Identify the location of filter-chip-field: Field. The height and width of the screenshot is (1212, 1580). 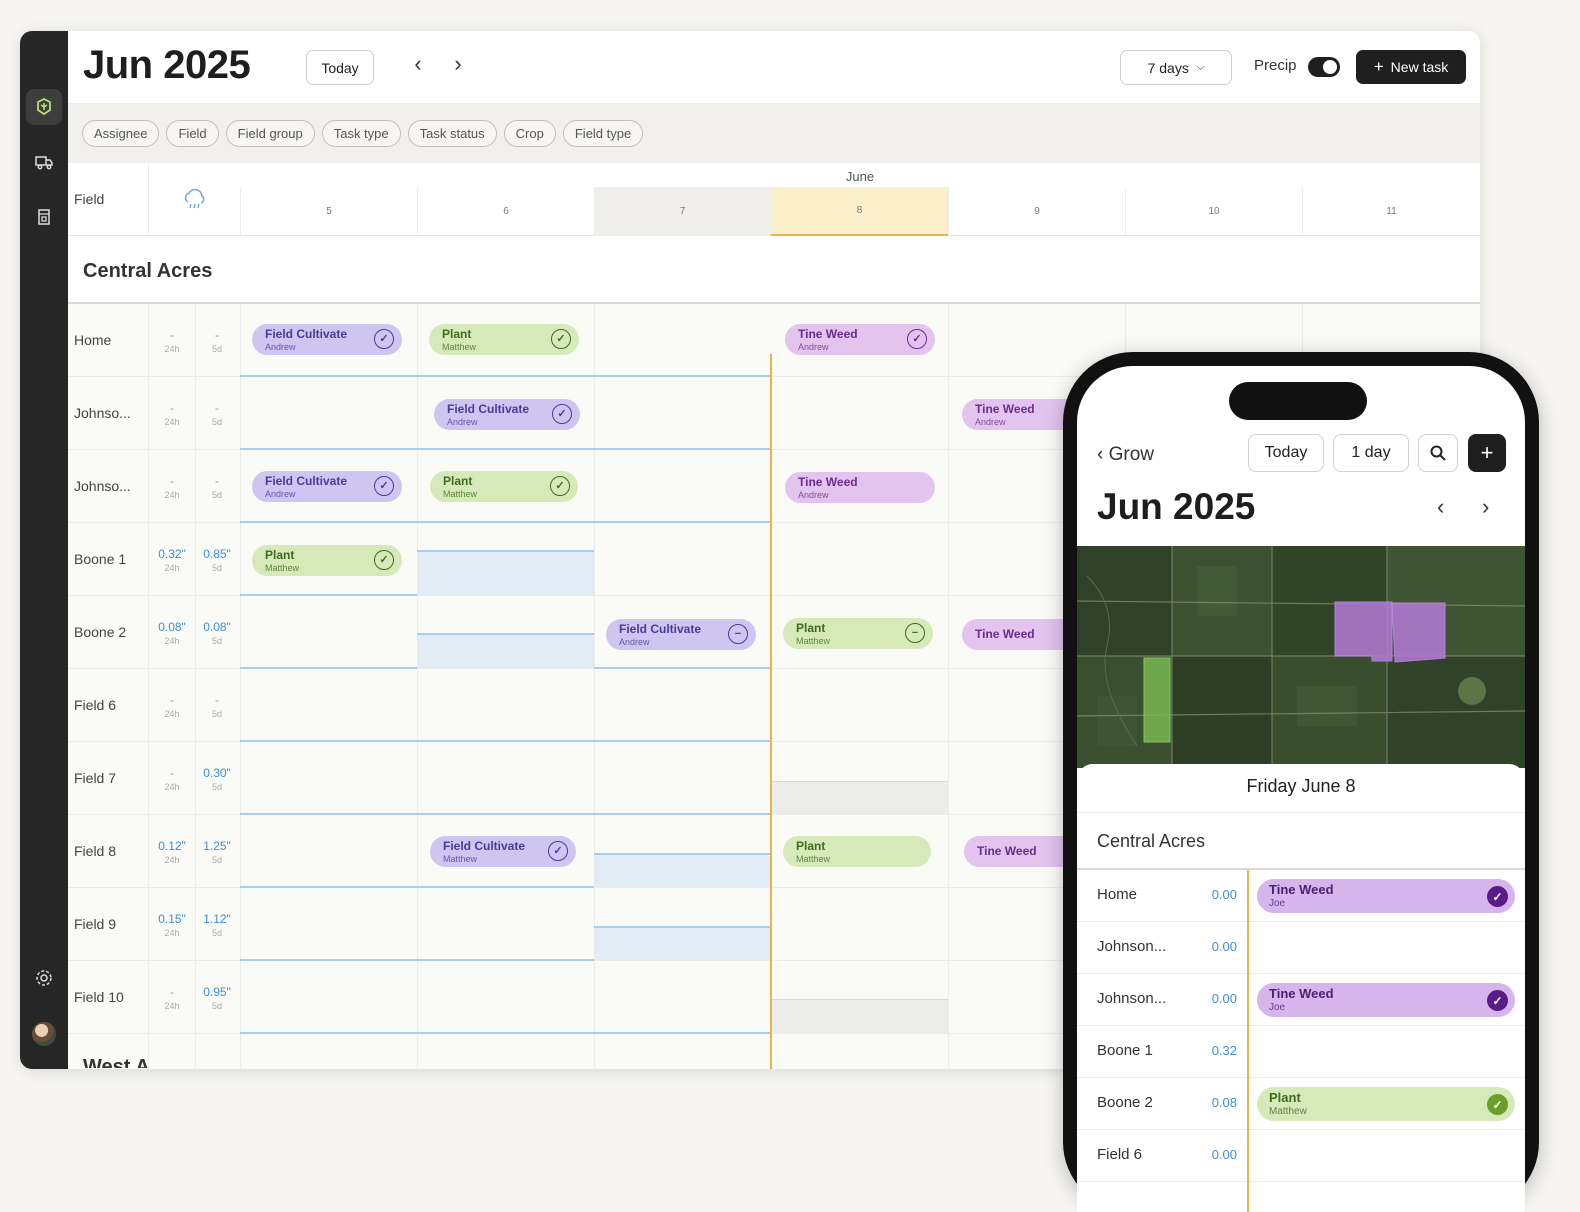
(192, 133).